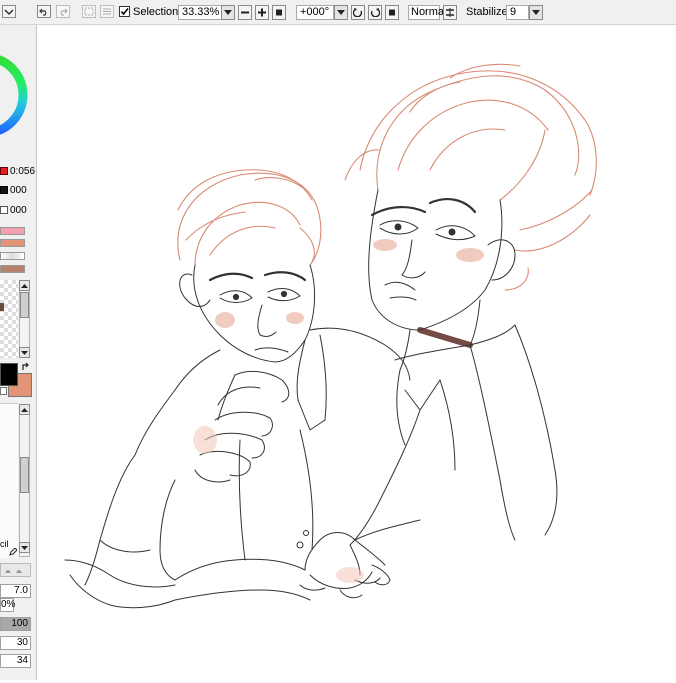 The width and height of the screenshot is (676, 683). I want to click on brush-shape-row, so click(15, 570).